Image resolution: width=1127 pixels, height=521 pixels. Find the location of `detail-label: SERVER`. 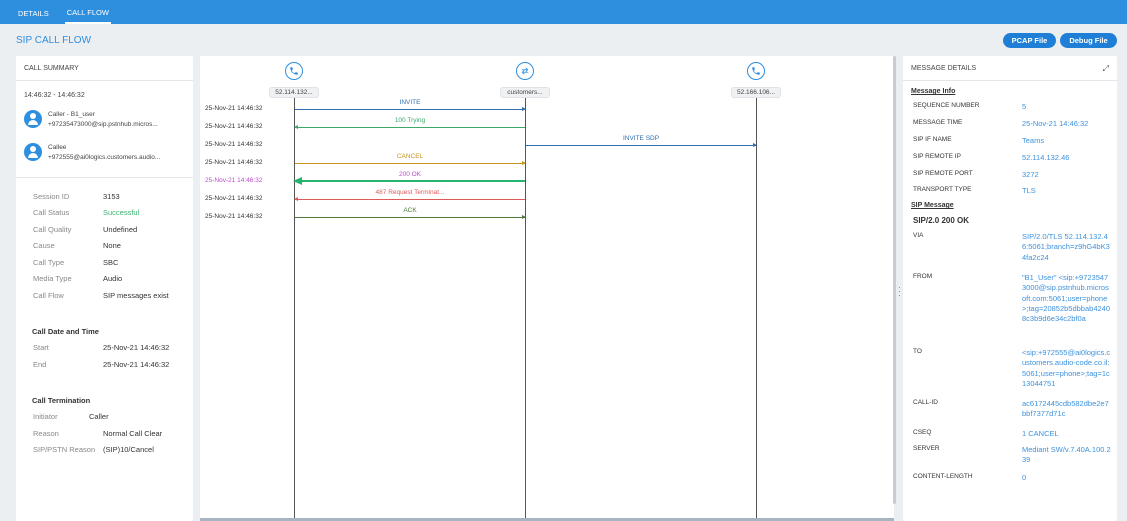

detail-label: SERVER is located at coordinates (926, 448).